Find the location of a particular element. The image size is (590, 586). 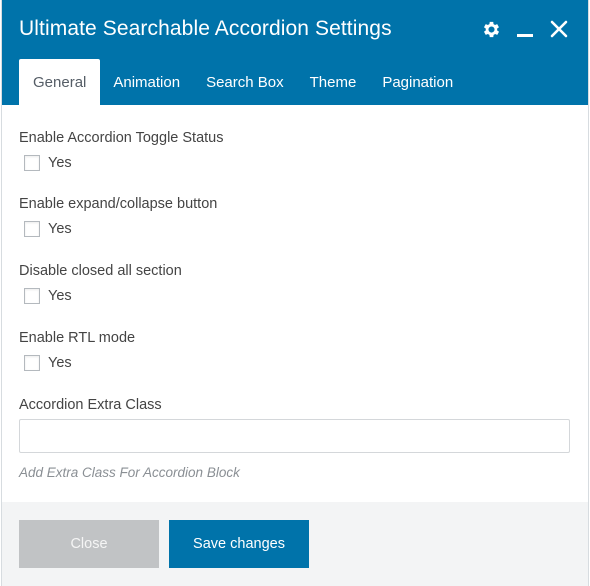

toggle-status-option-label: Yes is located at coordinates (60, 163).